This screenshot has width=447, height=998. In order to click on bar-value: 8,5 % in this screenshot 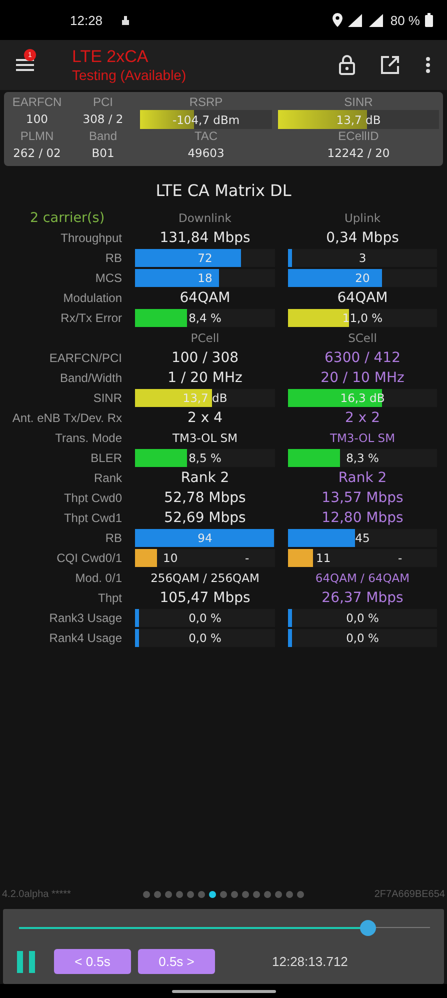, I will do `click(205, 458)`.